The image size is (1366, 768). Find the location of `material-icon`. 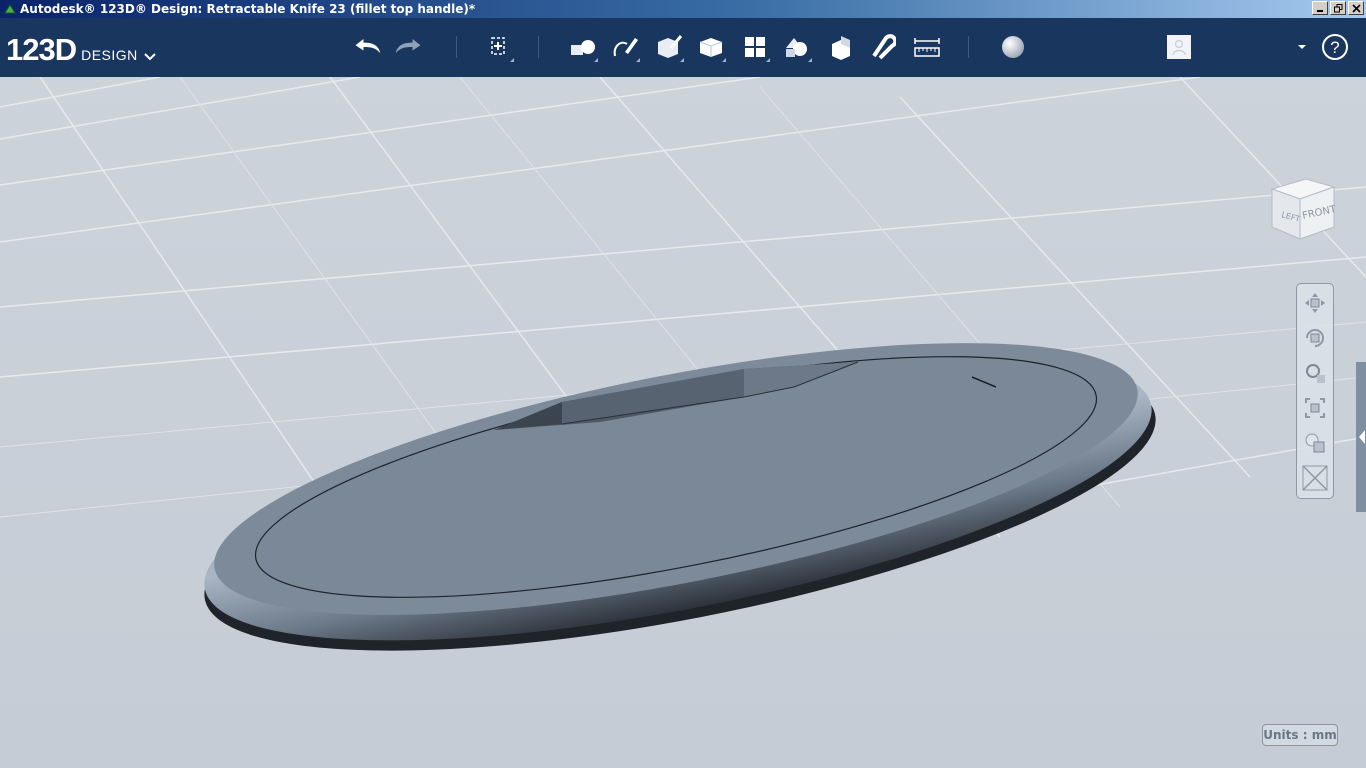

material-icon is located at coordinates (1013, 47).